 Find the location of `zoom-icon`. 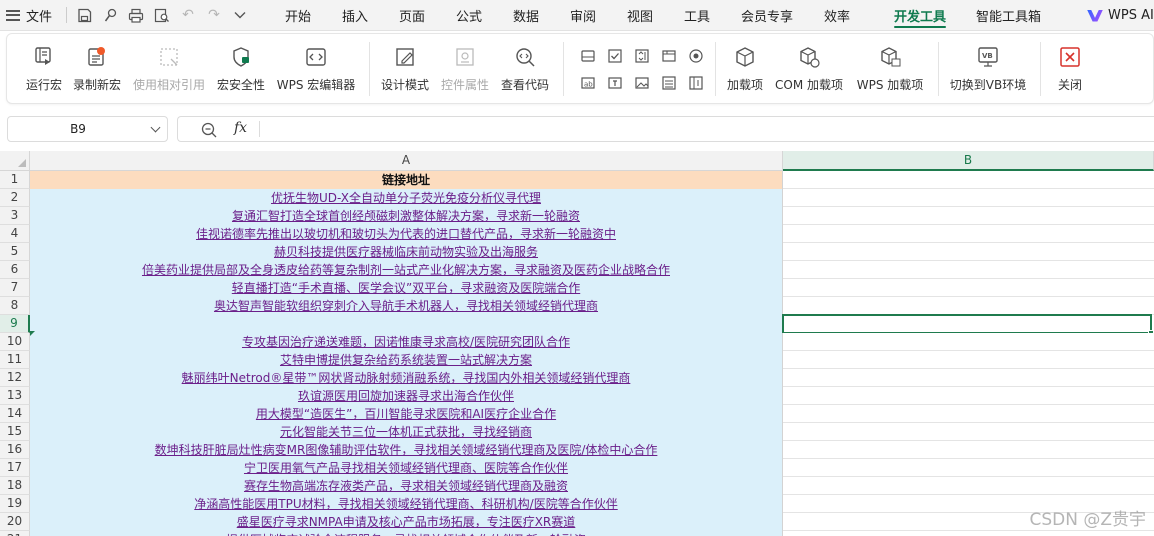

zoom-icon is located at coordinates (209, 130).